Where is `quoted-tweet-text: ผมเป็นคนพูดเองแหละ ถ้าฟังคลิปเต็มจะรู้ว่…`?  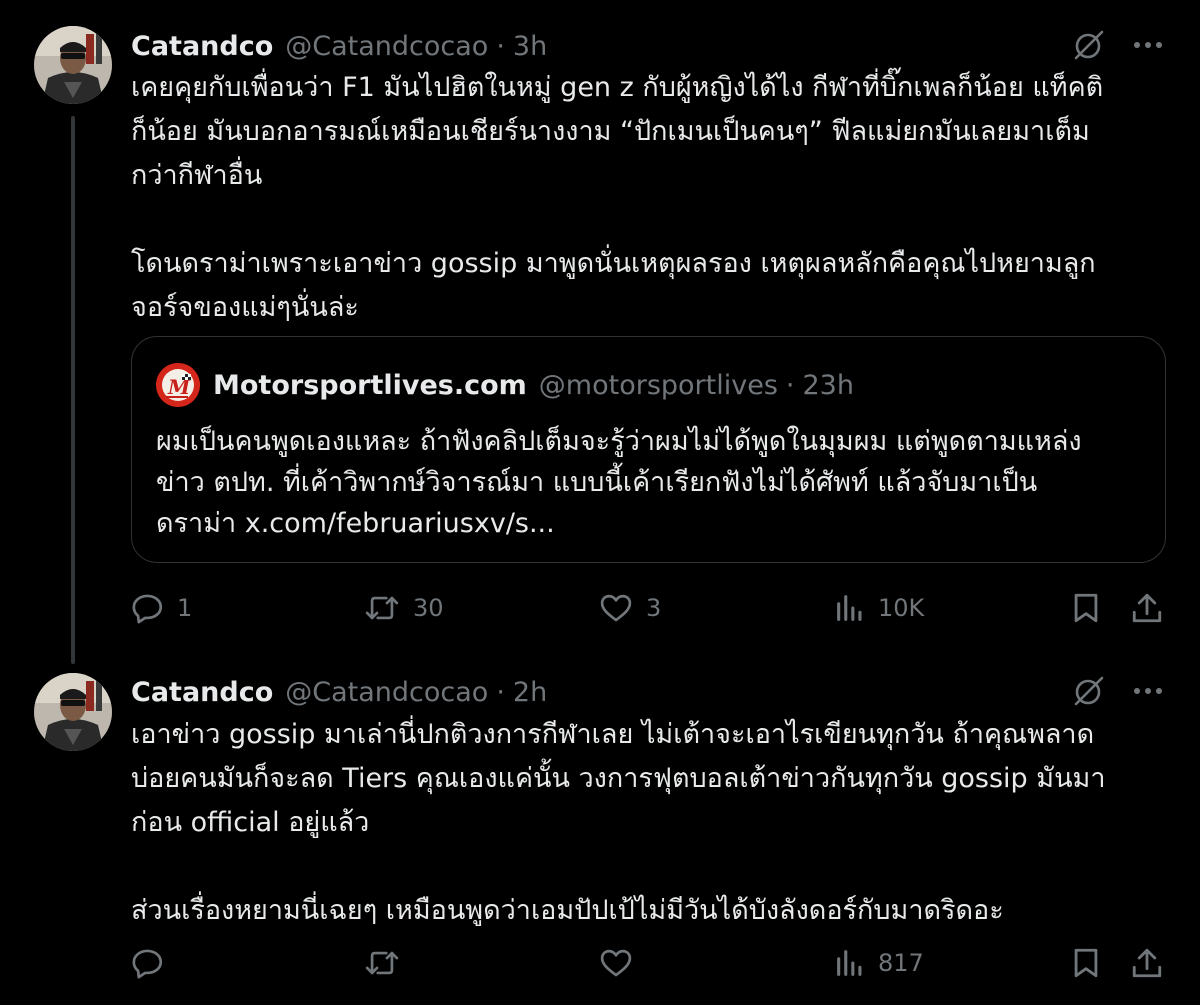
quoted-tweet-text: ผมเป็นคนพูดเองแหละ ถ้าฟังคลิปเต็มจะรู้ว่… is located at coordinates (651, 482).